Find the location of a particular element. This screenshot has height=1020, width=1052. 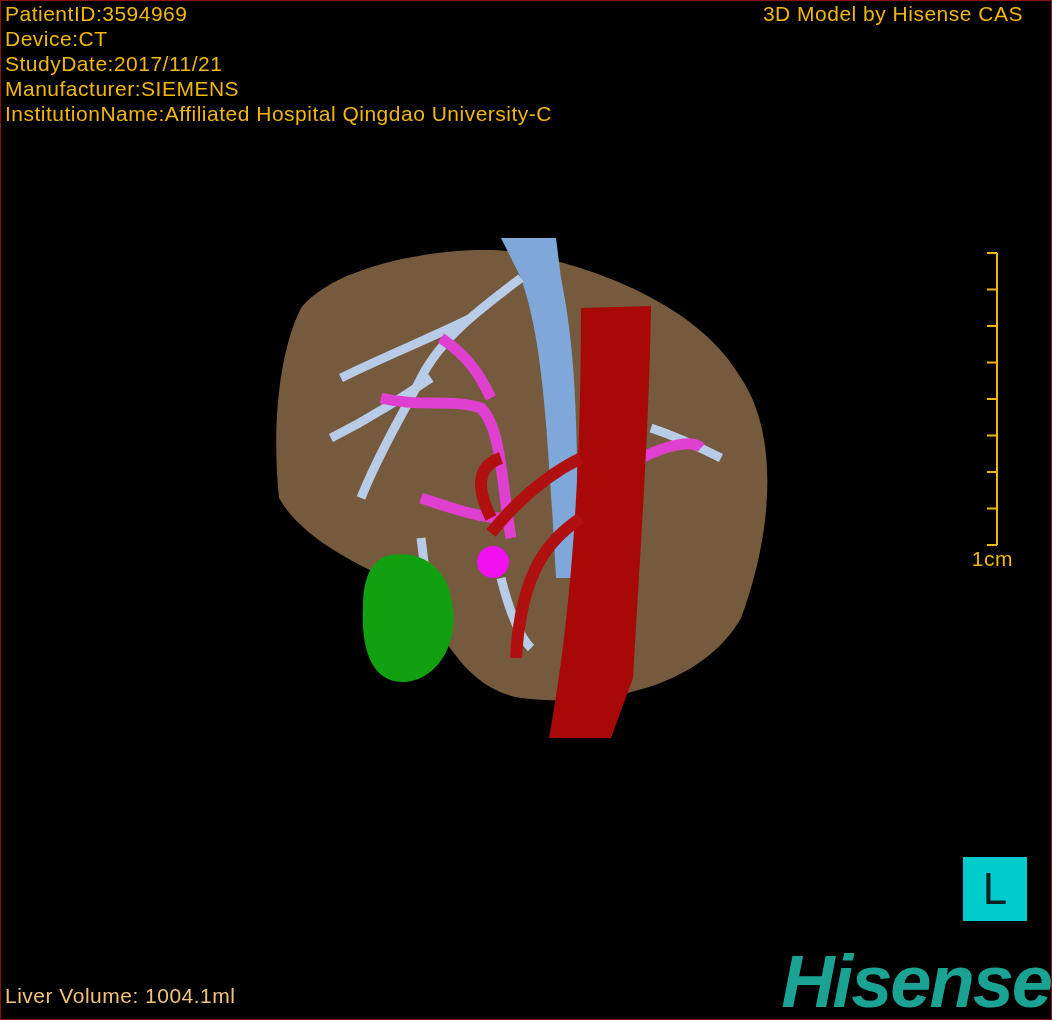

info-text: PatientID:3594969 is located at coordinates (96, 13).